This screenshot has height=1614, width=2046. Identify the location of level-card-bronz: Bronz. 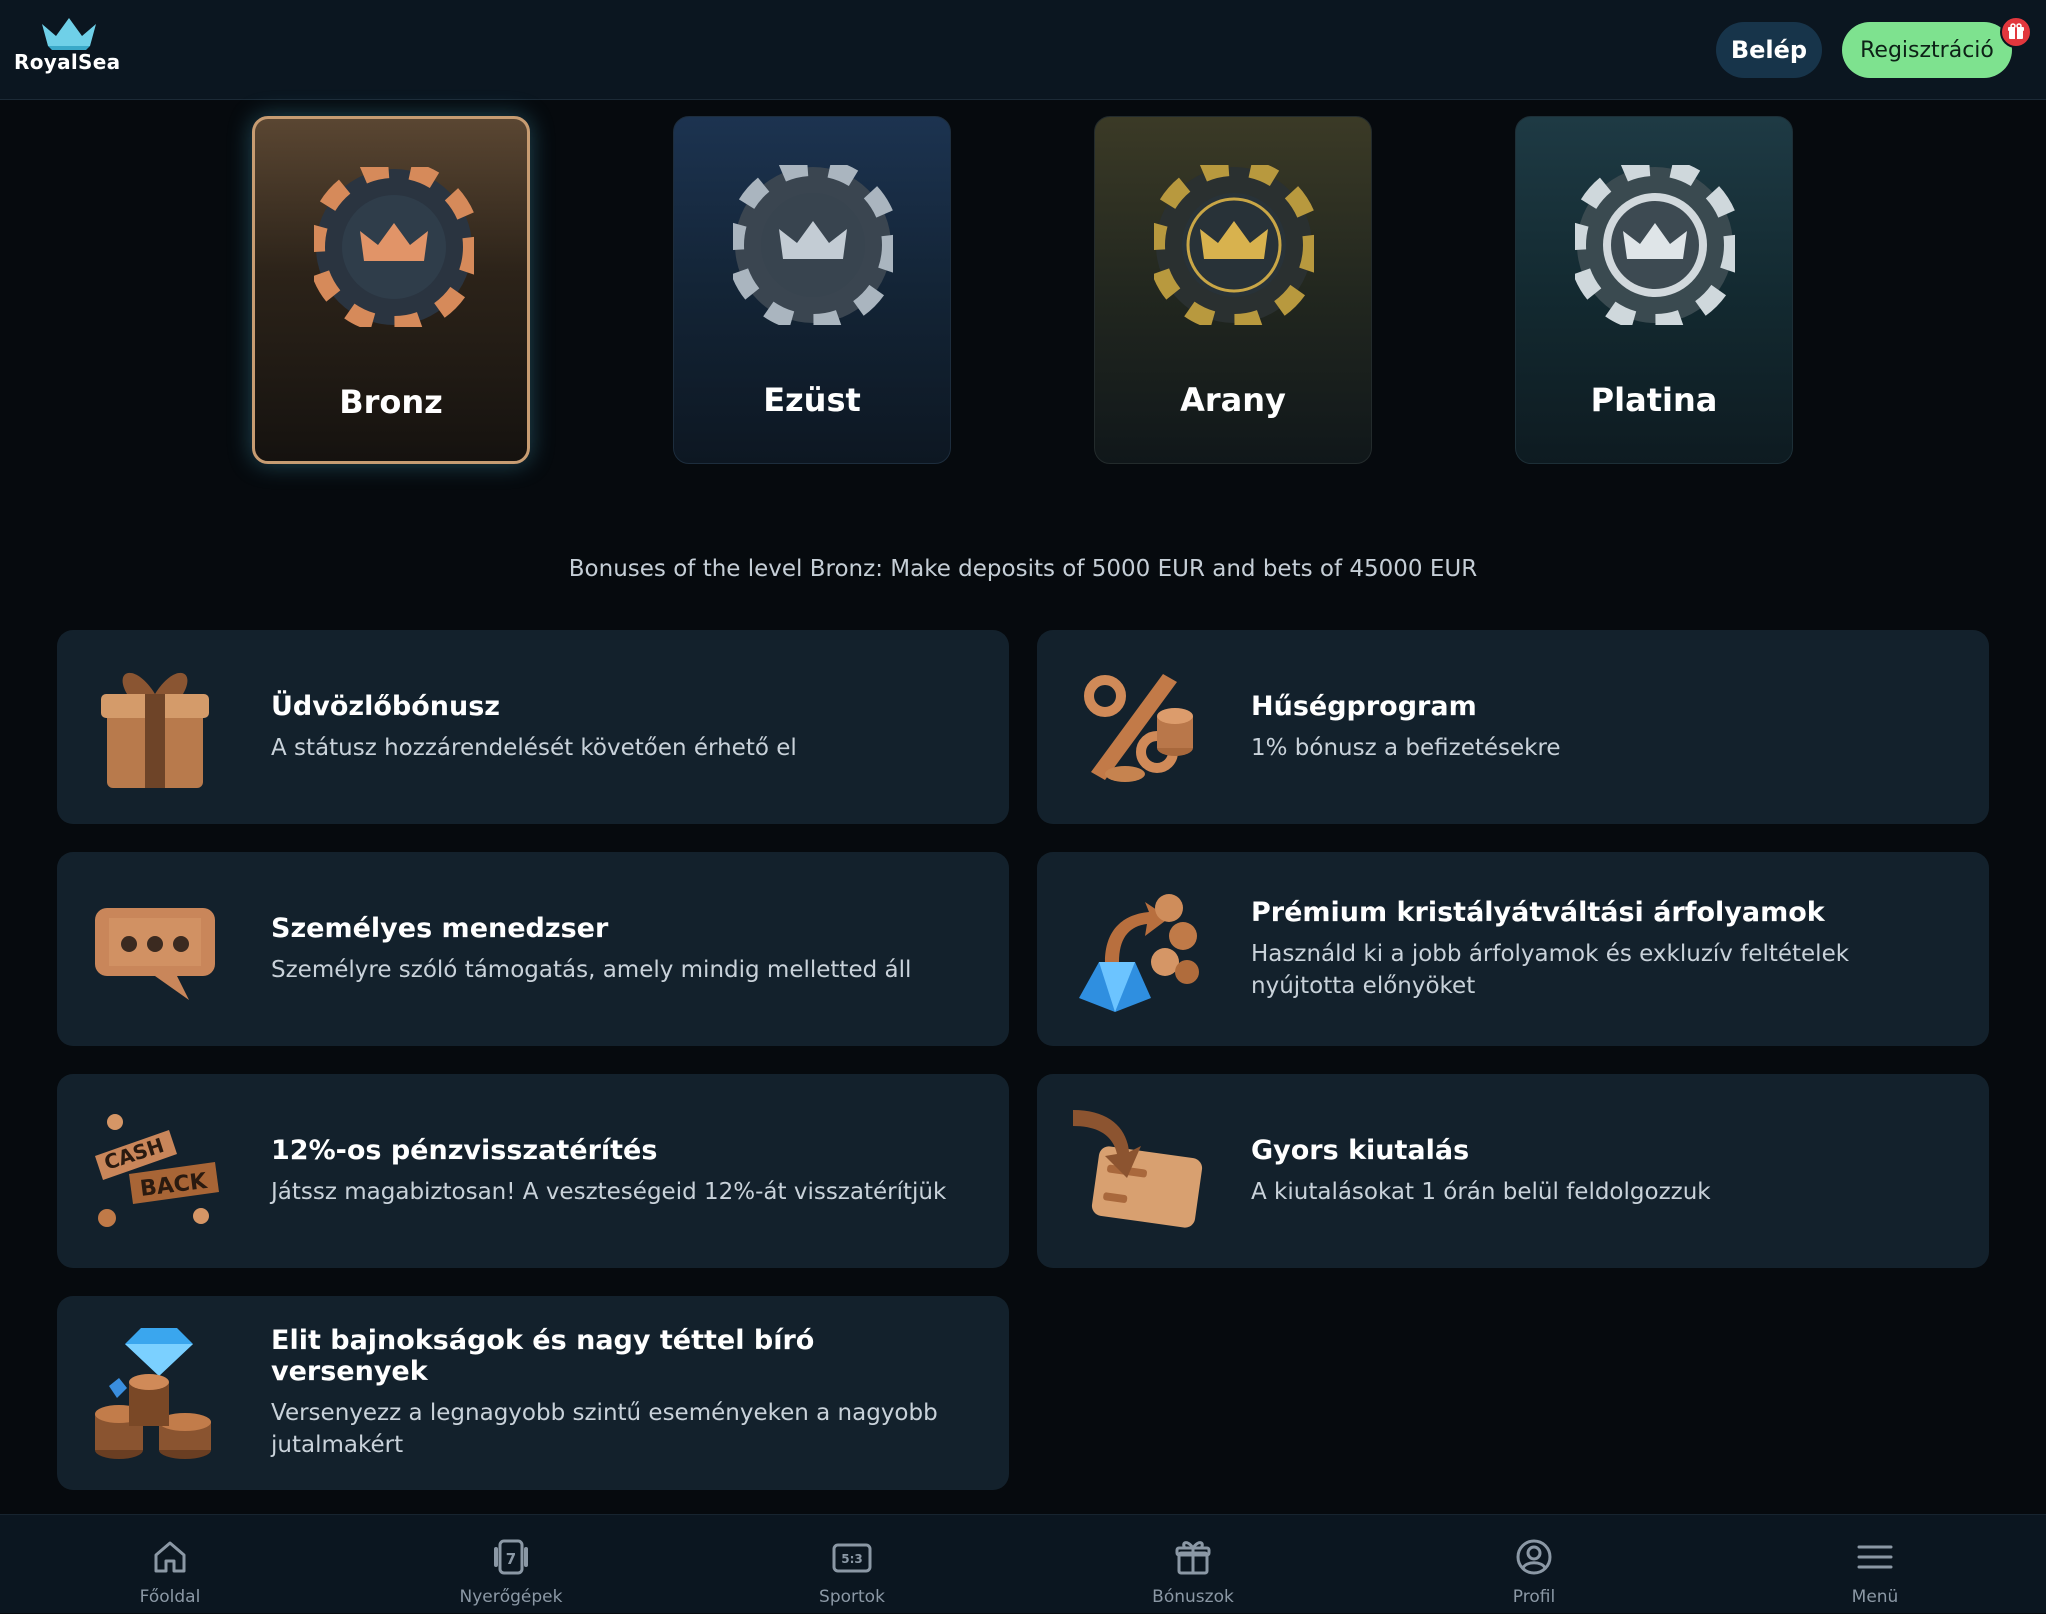
(391, 290).